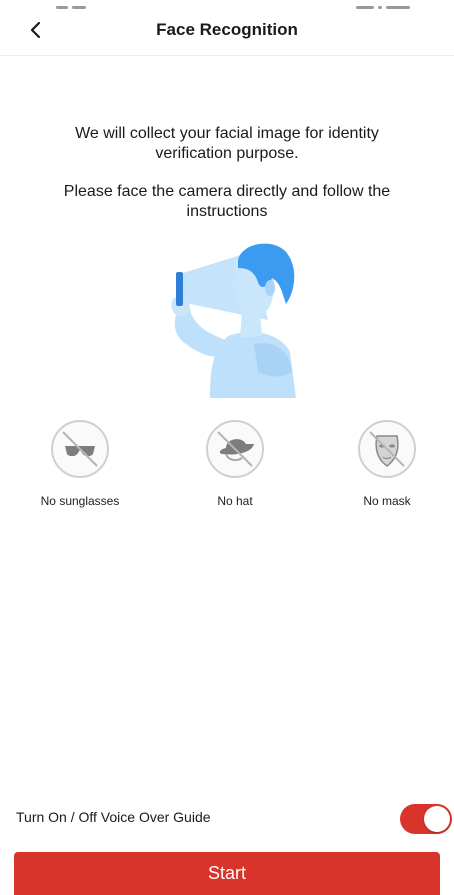  Describe the element at coordinates (395, 10) in the screenshot. I see `status-bar-indicators` at that location.